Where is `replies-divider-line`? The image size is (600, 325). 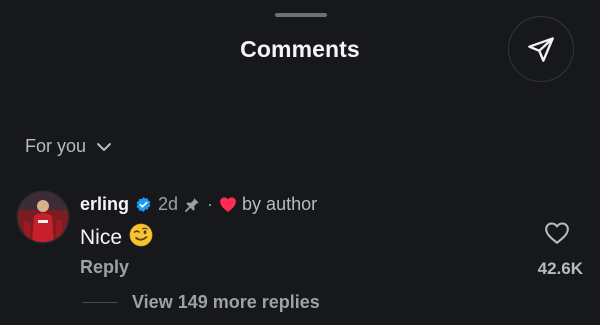
replies-divider-line is located at coordinates (100, 302).